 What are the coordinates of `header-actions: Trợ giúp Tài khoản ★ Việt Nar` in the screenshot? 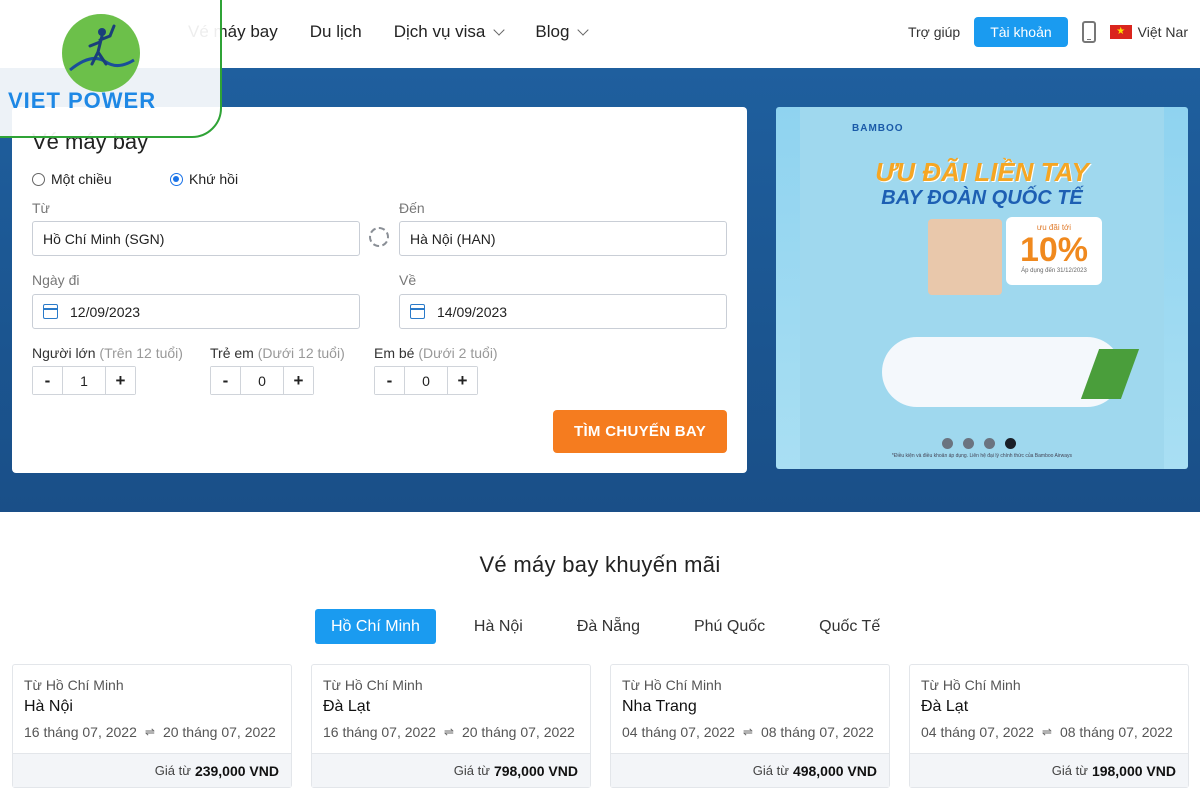 It's located at (1048, 32).